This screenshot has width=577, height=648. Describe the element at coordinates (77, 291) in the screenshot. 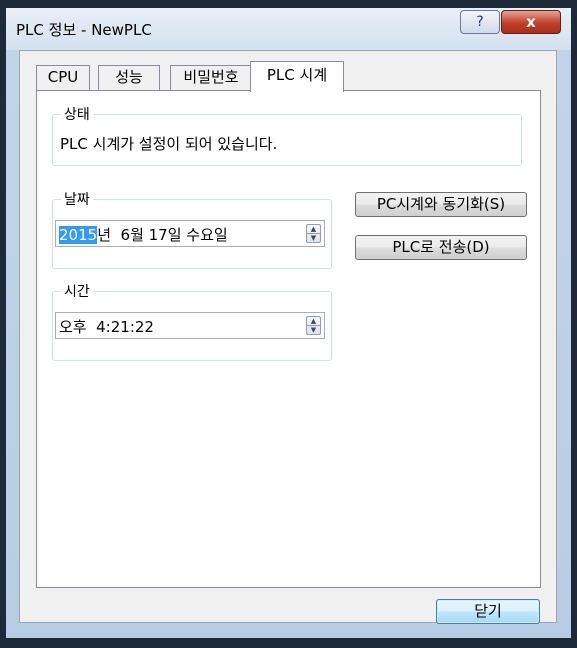

I see `time-group-label: 시간` at that location.